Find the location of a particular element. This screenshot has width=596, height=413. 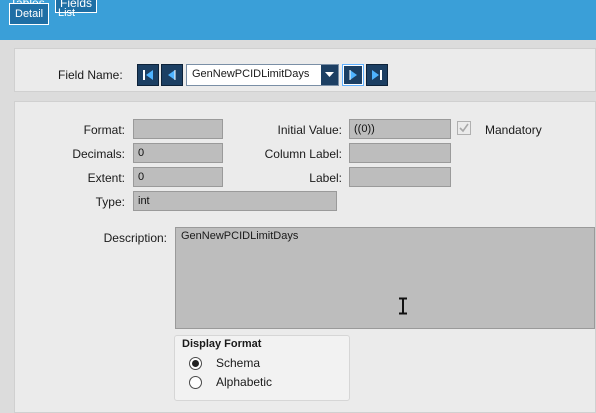

field-name-value: GenNewPCIDLimitDays is located at coordinates (251, 74).